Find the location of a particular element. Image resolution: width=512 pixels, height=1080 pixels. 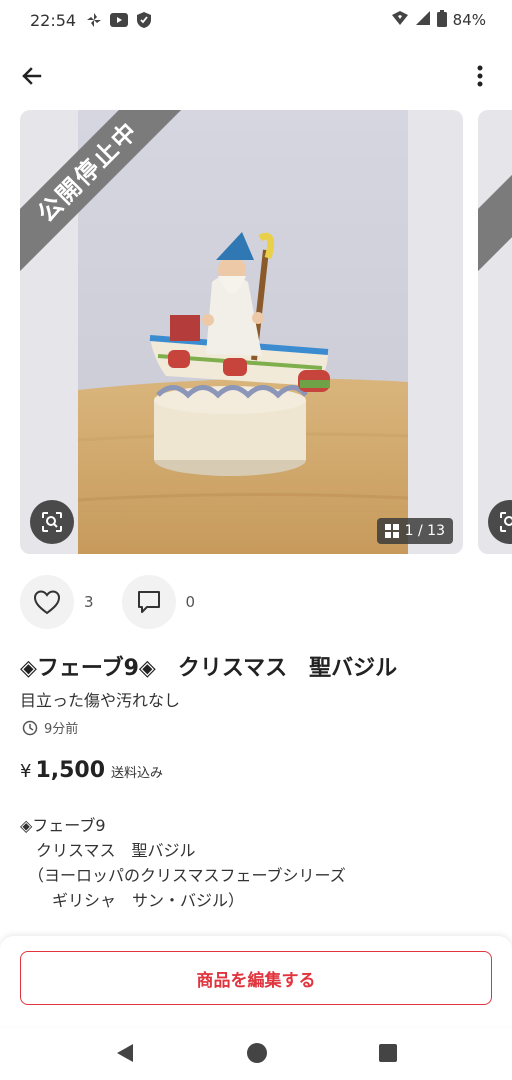

arrow-left-icon is located at coordinates (32, 76).